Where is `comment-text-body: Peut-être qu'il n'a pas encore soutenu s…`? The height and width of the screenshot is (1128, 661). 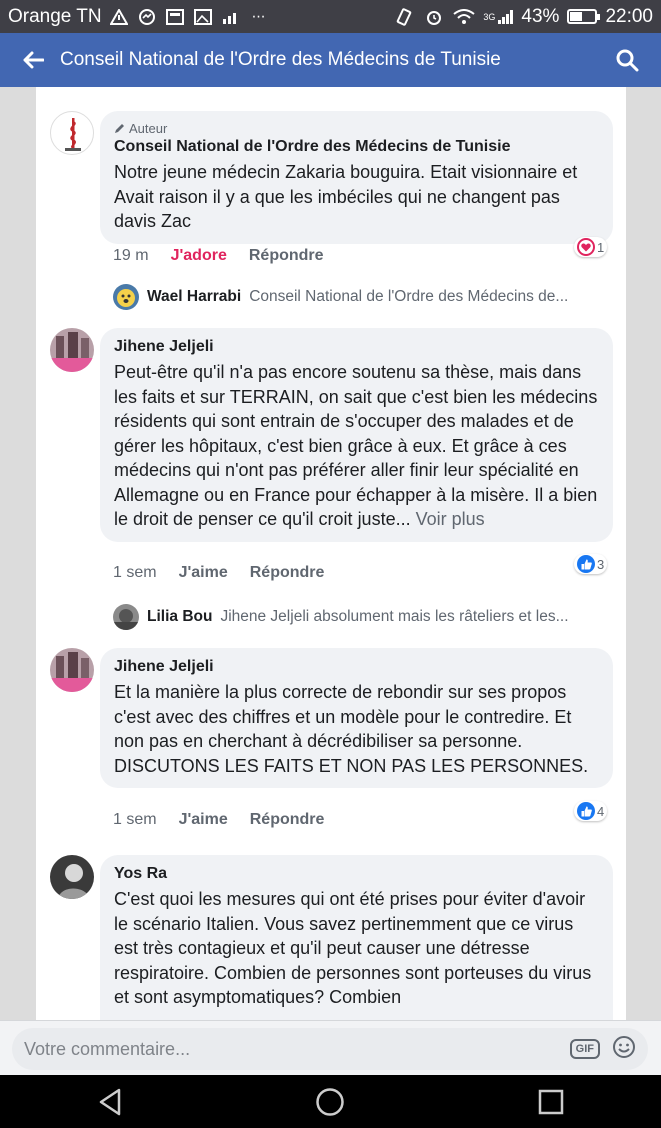
comment-text-body: Peut-être qu'il n'a pas encore soutenu s… is located at coordinates (356, 445).